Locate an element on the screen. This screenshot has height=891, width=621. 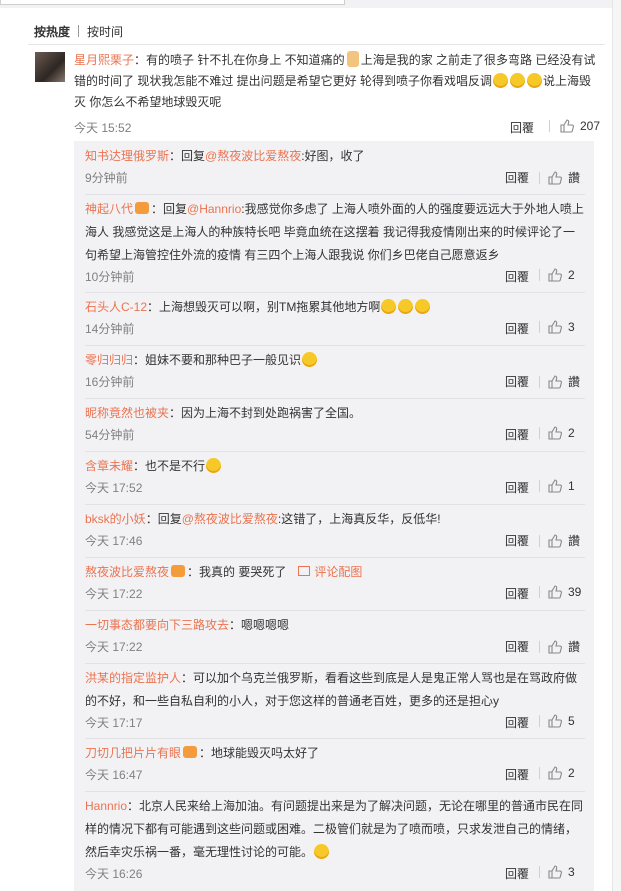
reply-username: 昵称竟然也被夹 is located at coordinates (127, 413).